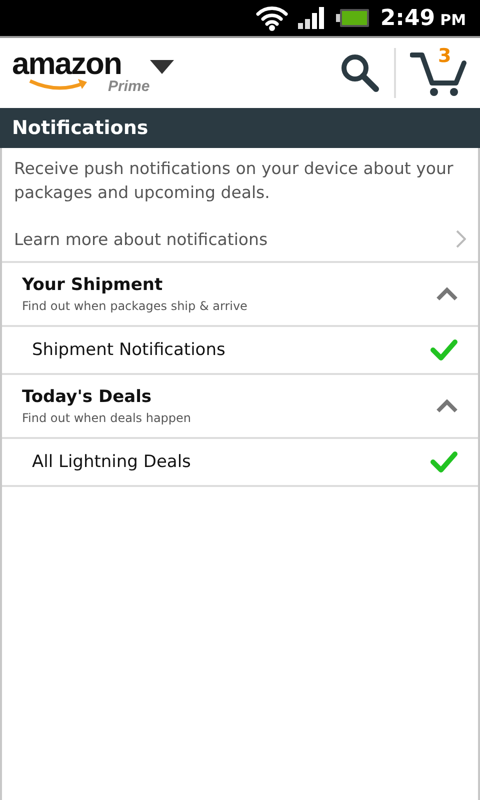 The image size is (480, 800). What do you see at coordinates (360, 73) in the screenshot?
I see `search-icon` at bounding box center [360, 73].